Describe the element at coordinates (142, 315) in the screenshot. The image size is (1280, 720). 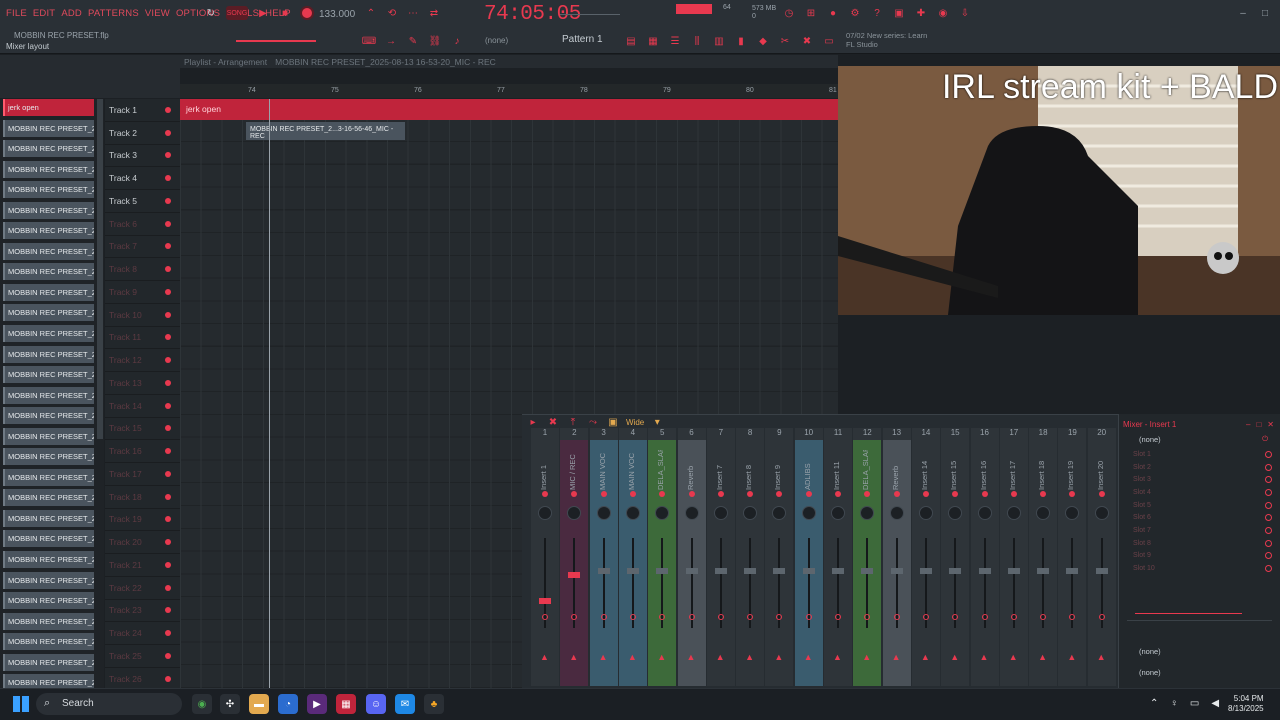
I see `track-header: Track 10` at that location.